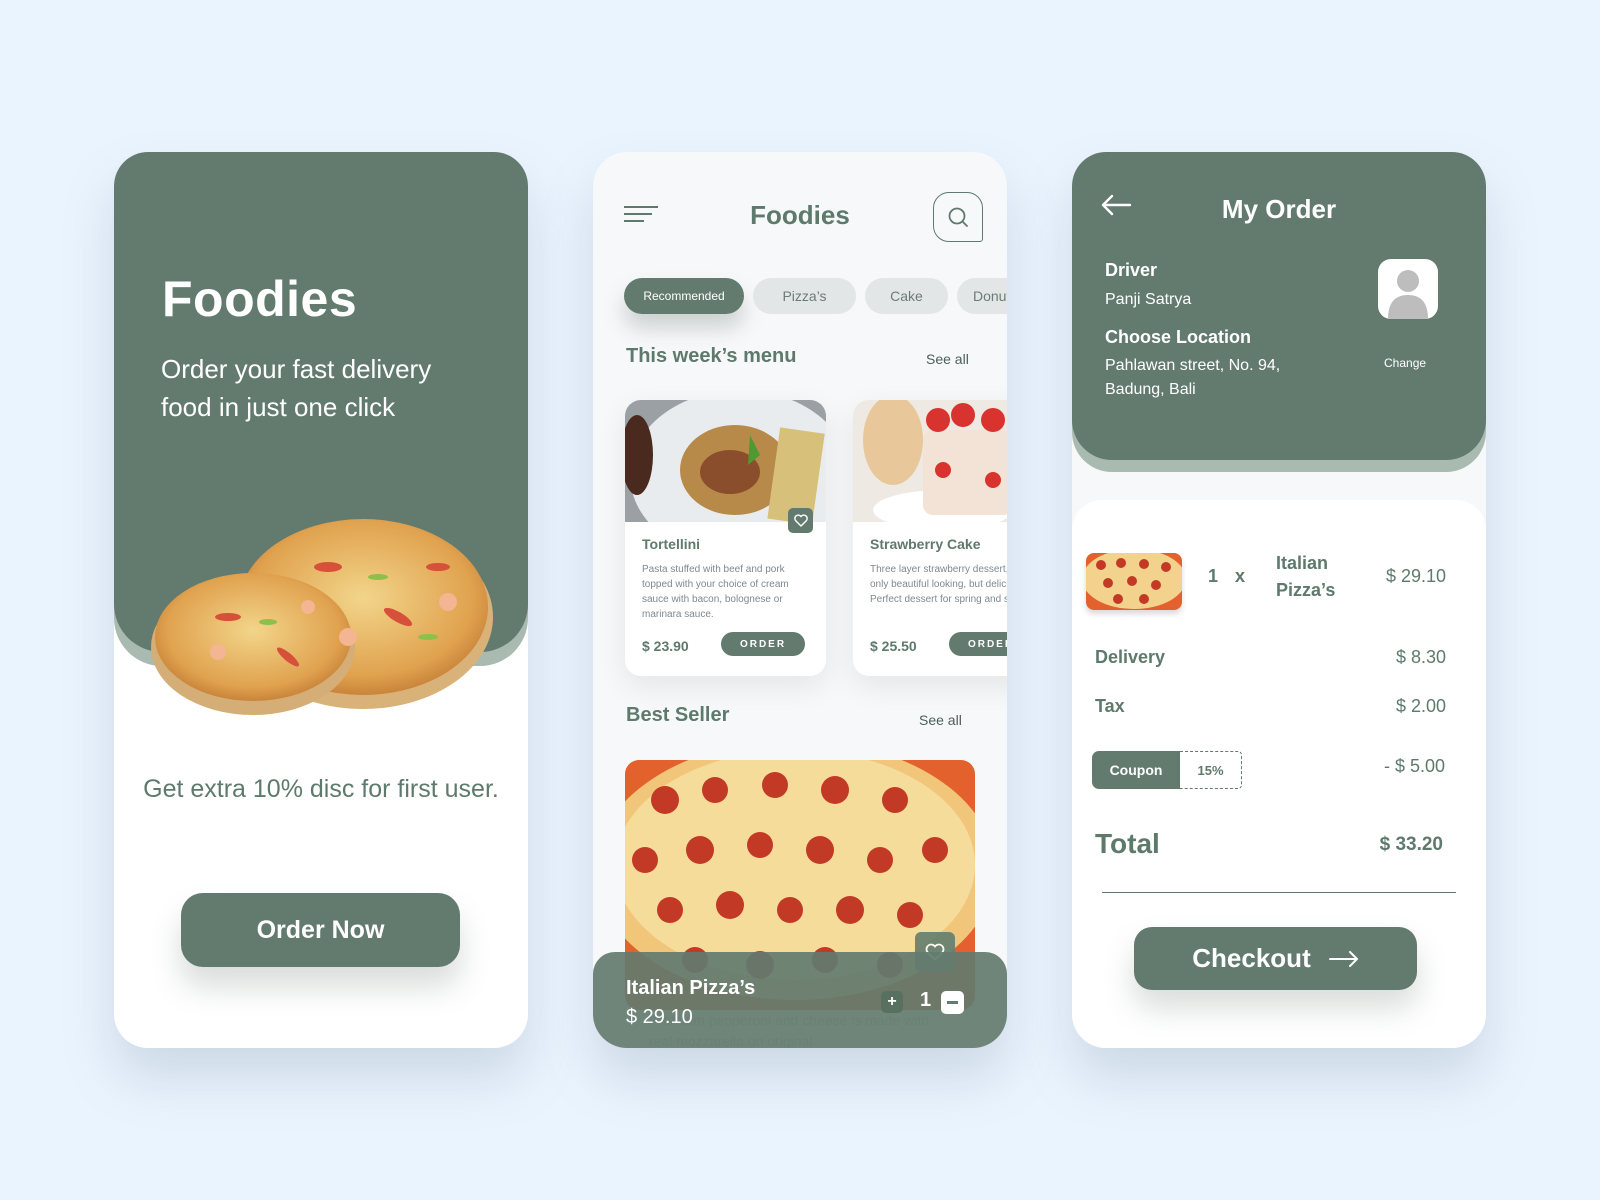  Describe the element at coordinates (926, 1000) in the screenshot. I see `quantity-value: 1` at that location.